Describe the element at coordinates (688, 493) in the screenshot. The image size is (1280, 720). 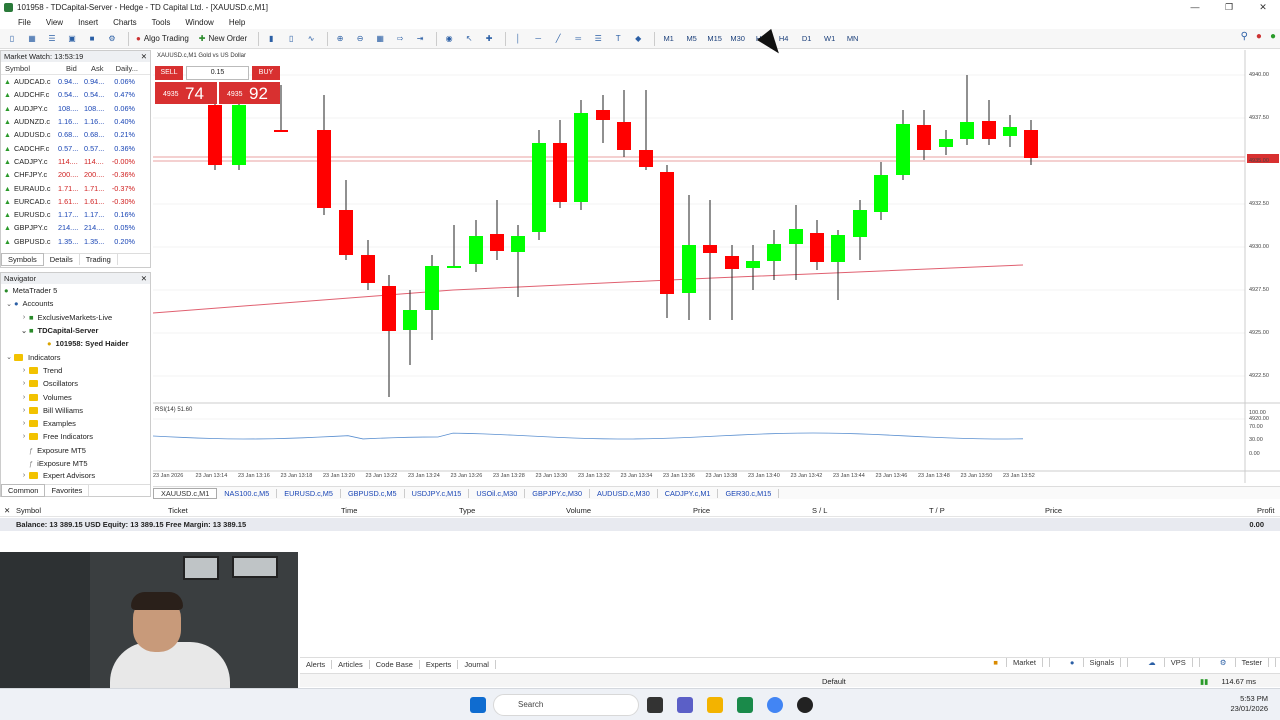
I see `chart-tab: CADJPY.c,M1` at that location.